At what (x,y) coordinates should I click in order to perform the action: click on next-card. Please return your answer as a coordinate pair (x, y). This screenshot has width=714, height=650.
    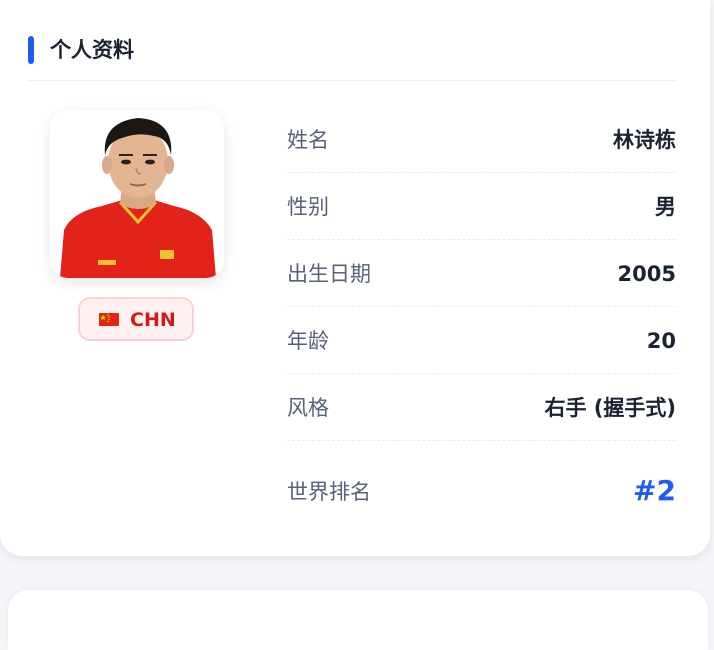
    Looking at the image, I should click on (358, 620).